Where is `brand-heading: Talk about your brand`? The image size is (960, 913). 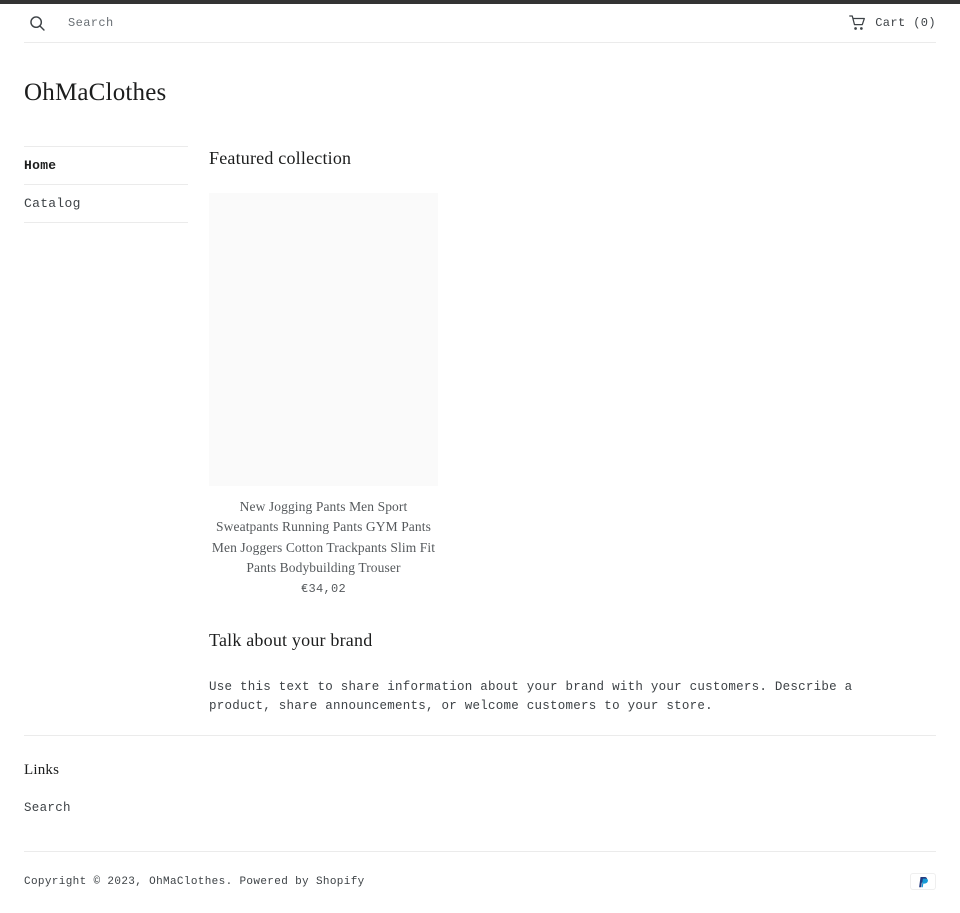 brand-heading: Talk about your brand is located at coordinates (291, 640).